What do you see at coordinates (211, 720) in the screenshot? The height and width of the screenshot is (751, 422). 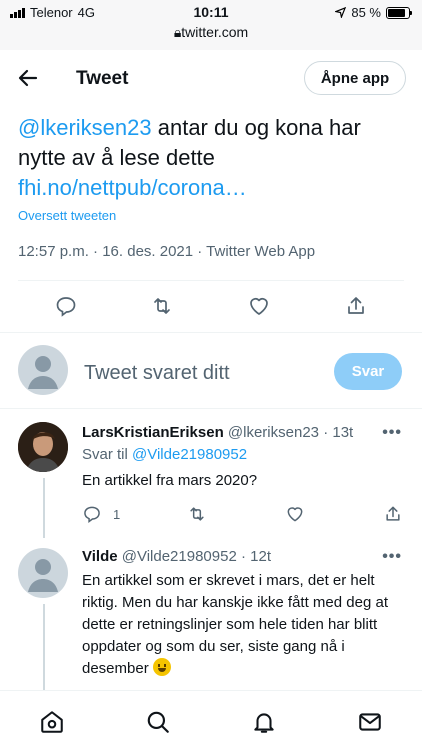 I see `bottom-tab-bar` at bounding box center [211, 720].